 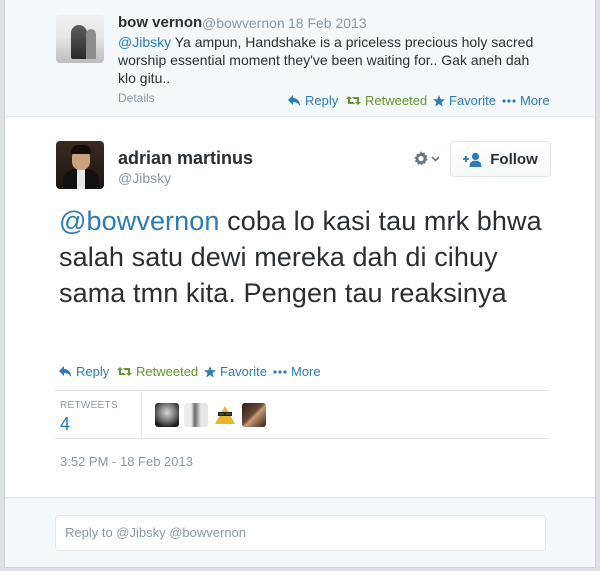 I want to click on add-user-icon, so click(x=472, y=159).